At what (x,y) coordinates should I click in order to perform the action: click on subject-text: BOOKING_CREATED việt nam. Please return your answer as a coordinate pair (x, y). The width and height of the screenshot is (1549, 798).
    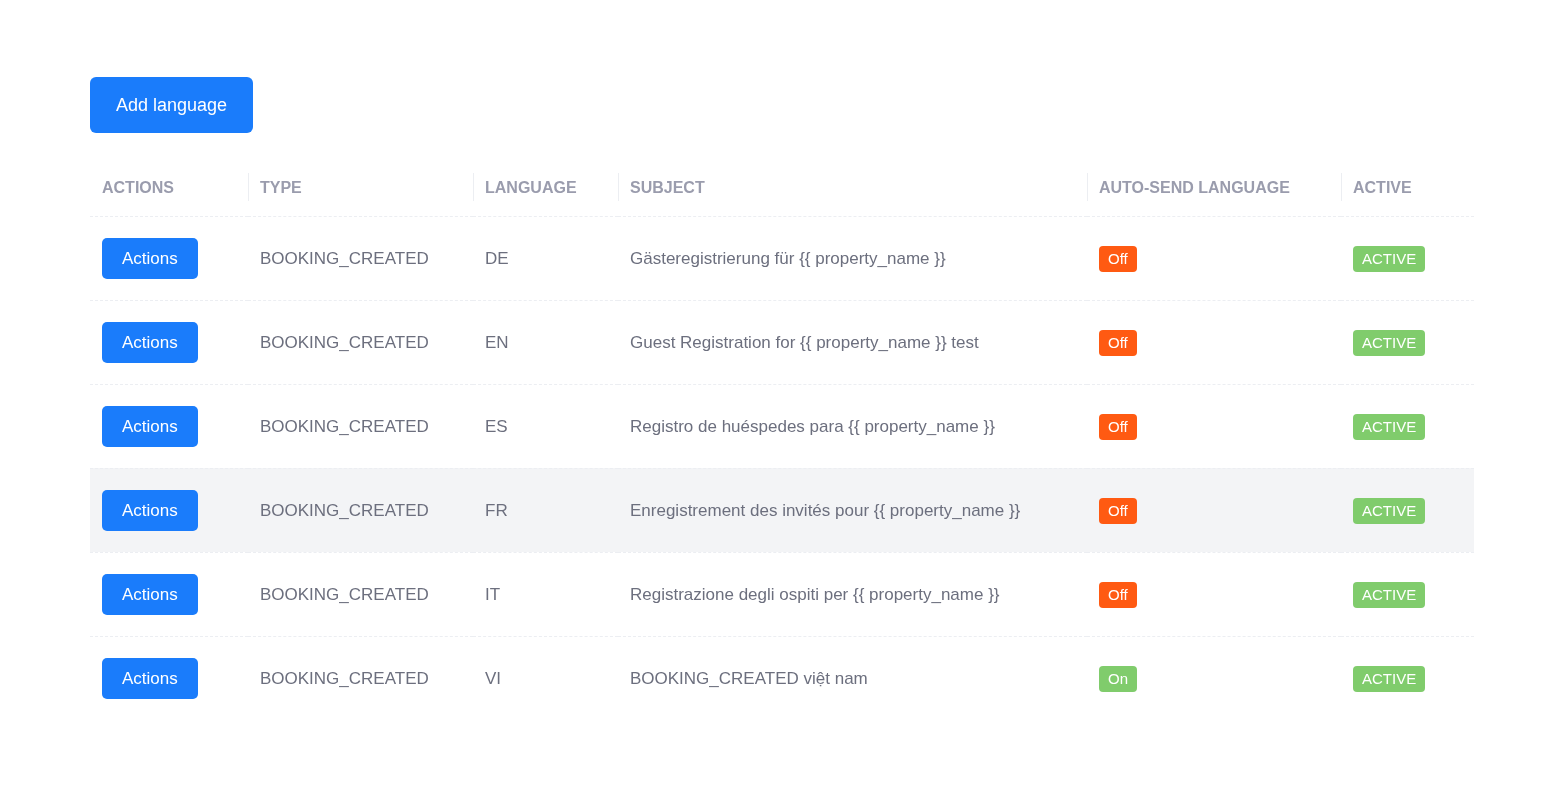
    Looking at the image, I should click on (749, 678).